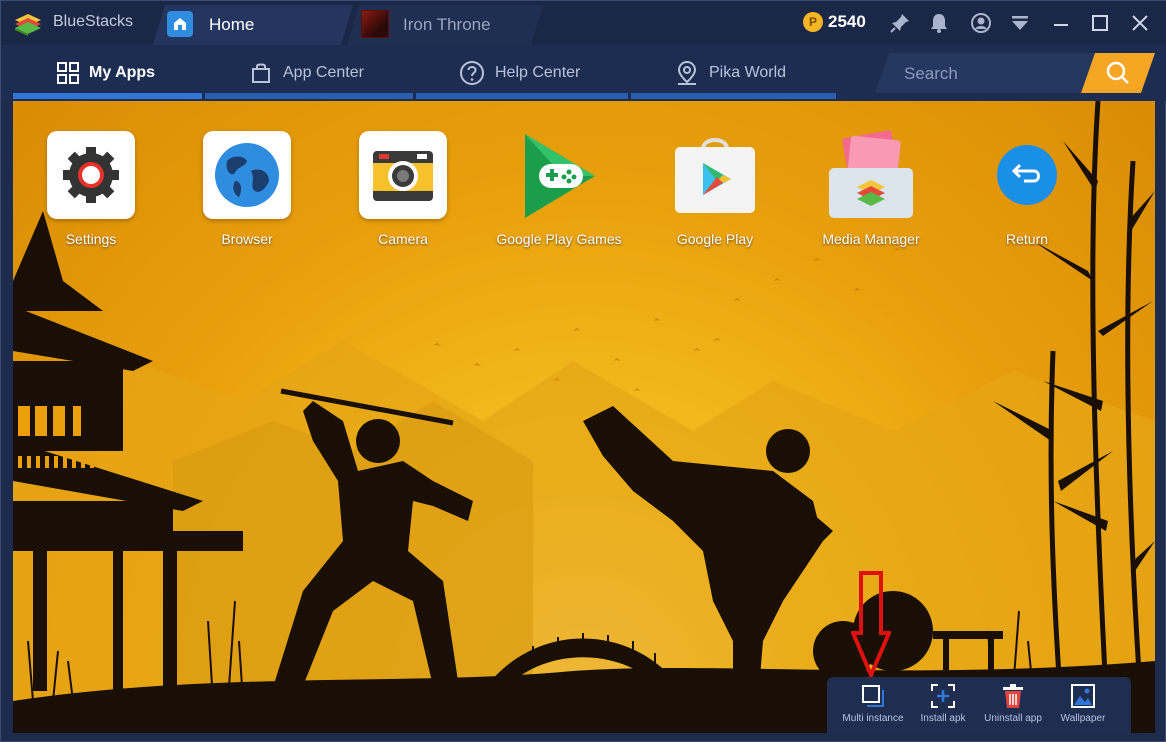 The image size is (1166, 742). Describe the element at coordinates (1118, 73) in the screenshot. I see `search-icon` at that location.